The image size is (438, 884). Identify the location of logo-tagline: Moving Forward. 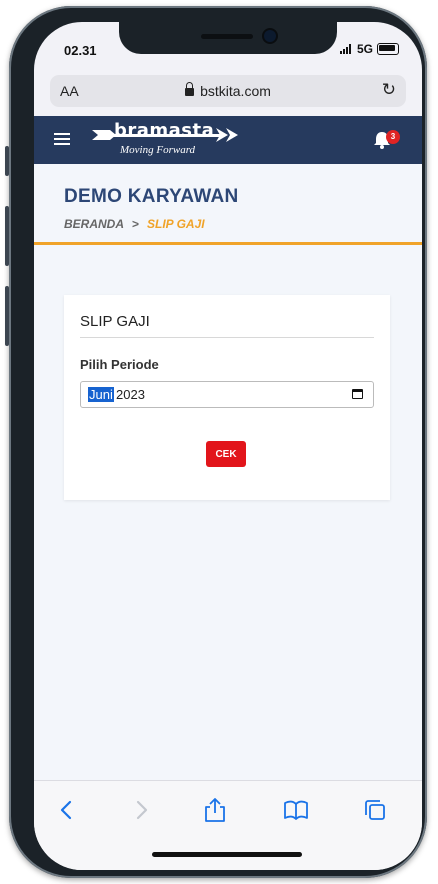
(158, 150).